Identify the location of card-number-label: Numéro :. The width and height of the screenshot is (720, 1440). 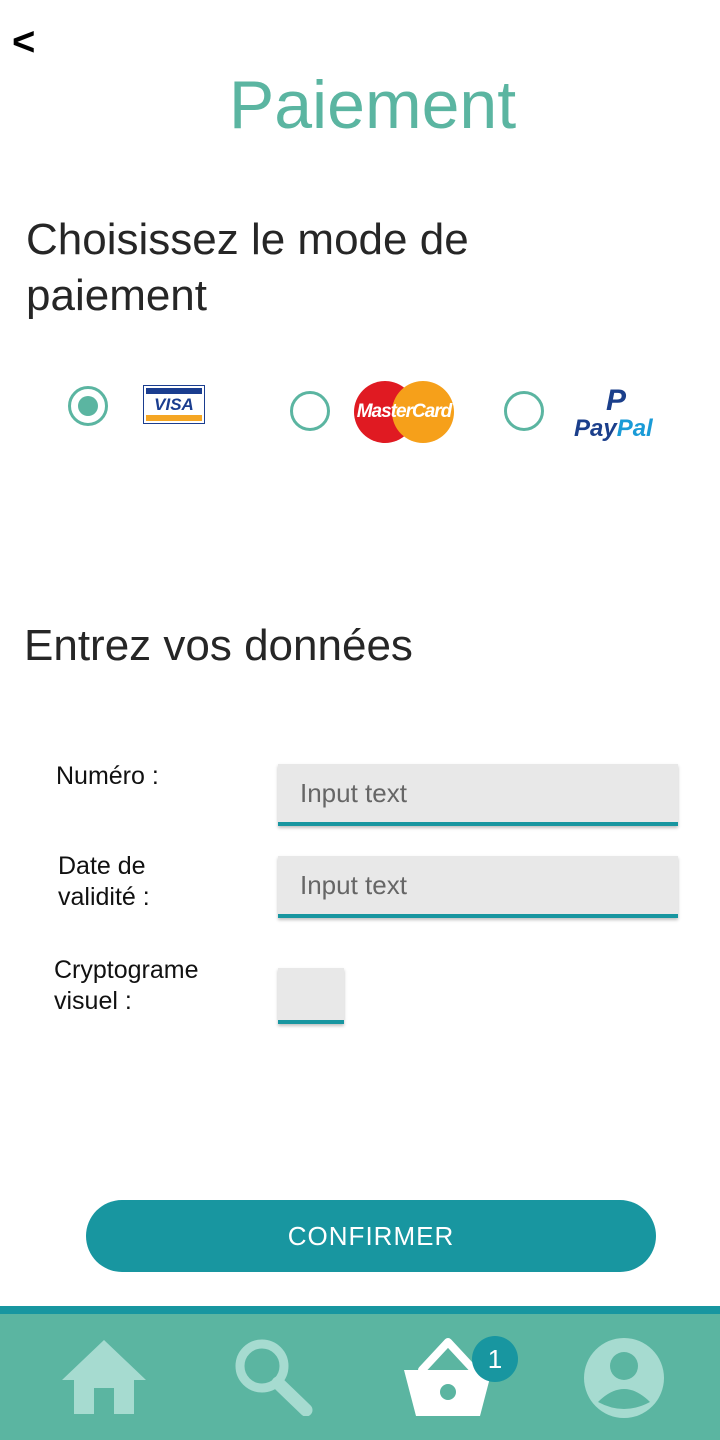
(107, 776).